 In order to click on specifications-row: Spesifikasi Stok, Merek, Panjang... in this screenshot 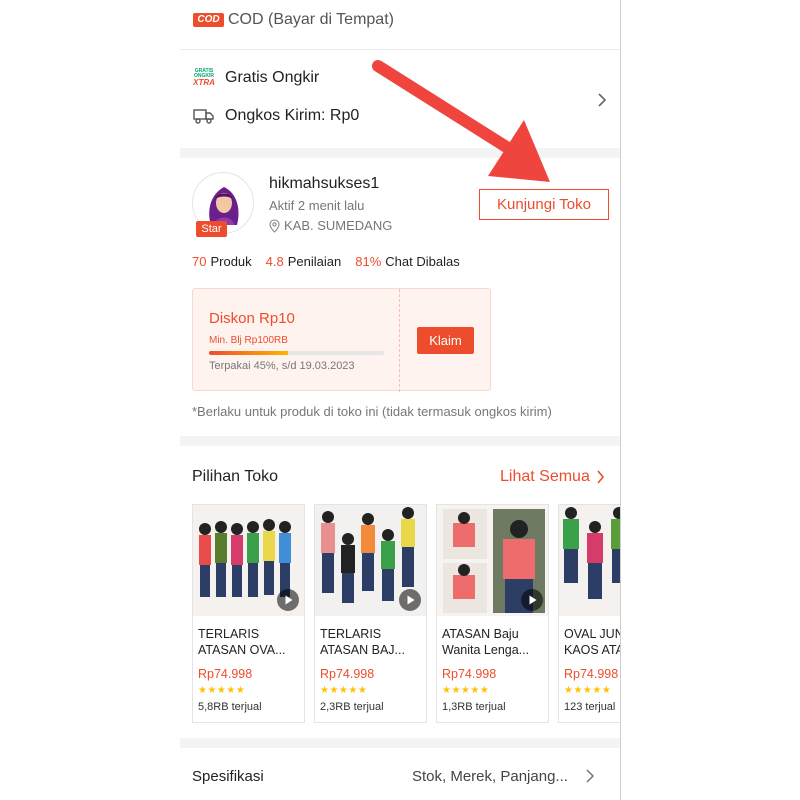, I will do `click(400, 775)`.